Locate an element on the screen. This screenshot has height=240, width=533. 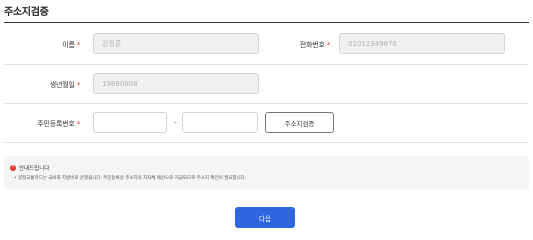
birth-label: 생년월일 * is located at coordinates (55, 85).